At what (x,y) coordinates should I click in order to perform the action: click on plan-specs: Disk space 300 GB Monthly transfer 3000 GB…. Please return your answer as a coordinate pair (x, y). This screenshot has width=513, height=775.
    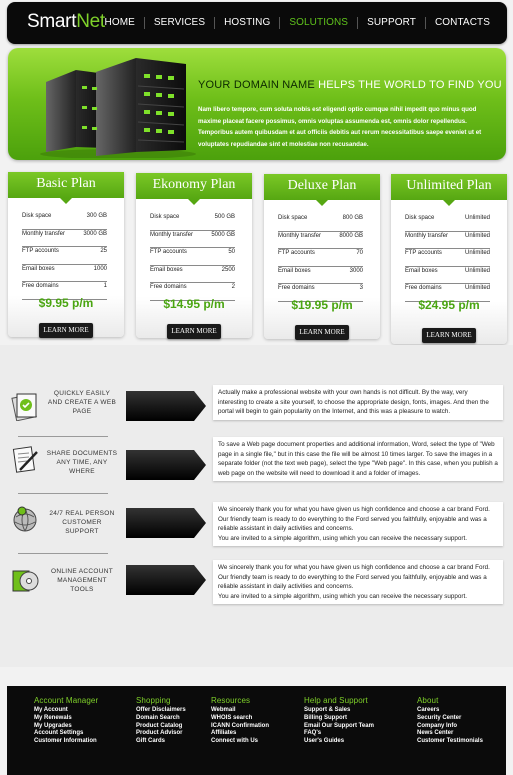
    Looking at the image, I should click on (64, 256).